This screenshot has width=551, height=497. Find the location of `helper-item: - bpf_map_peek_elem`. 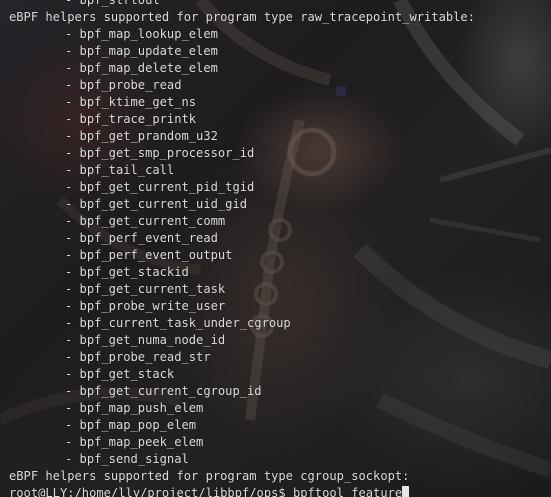

helper-item: - bpf_map_peek_elem is located at coordinates (134, 442).